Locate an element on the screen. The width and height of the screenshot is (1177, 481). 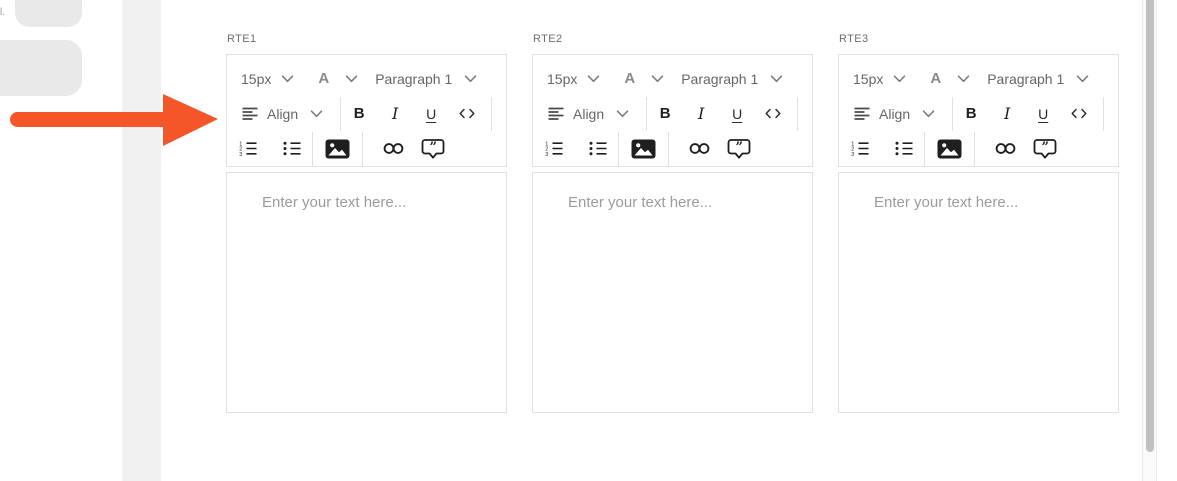
vertical-scrollbar-thumb is located at coordinates (1150, 226).